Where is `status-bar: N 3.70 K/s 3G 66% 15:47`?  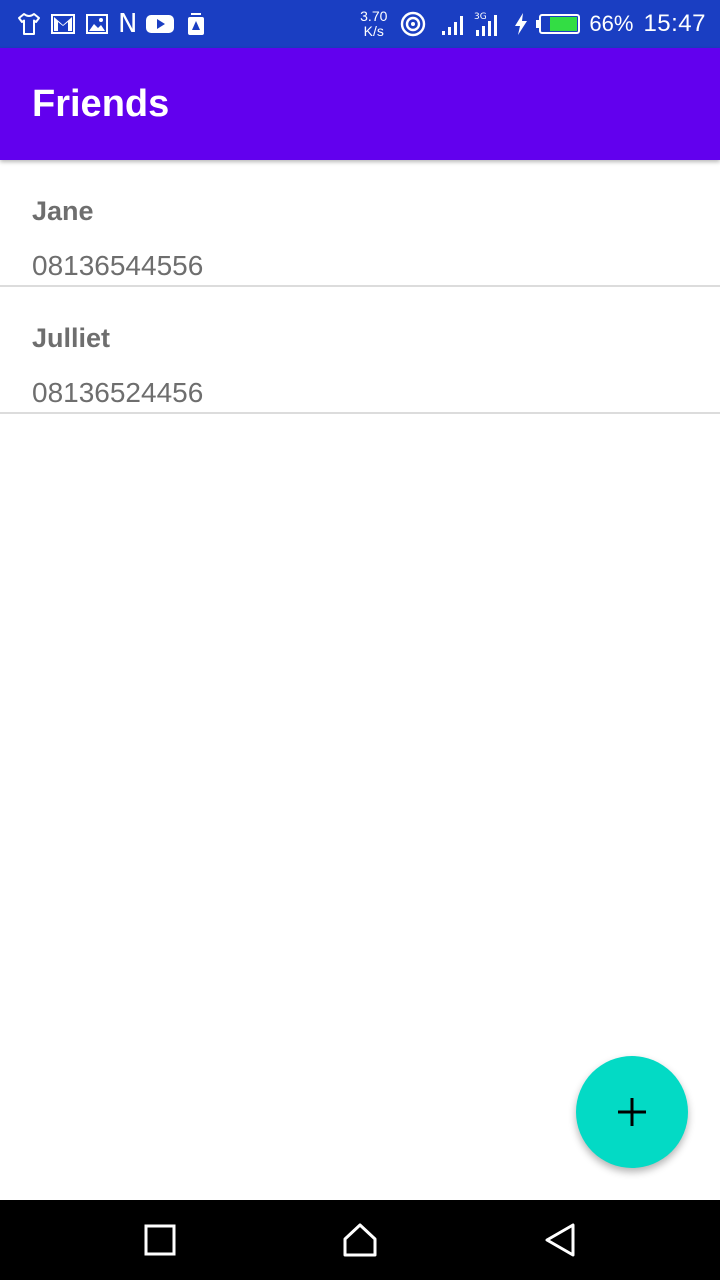
status-bar: N 3.70 K/s 3G 66% 15:47 is located at coordinates (360, 24).